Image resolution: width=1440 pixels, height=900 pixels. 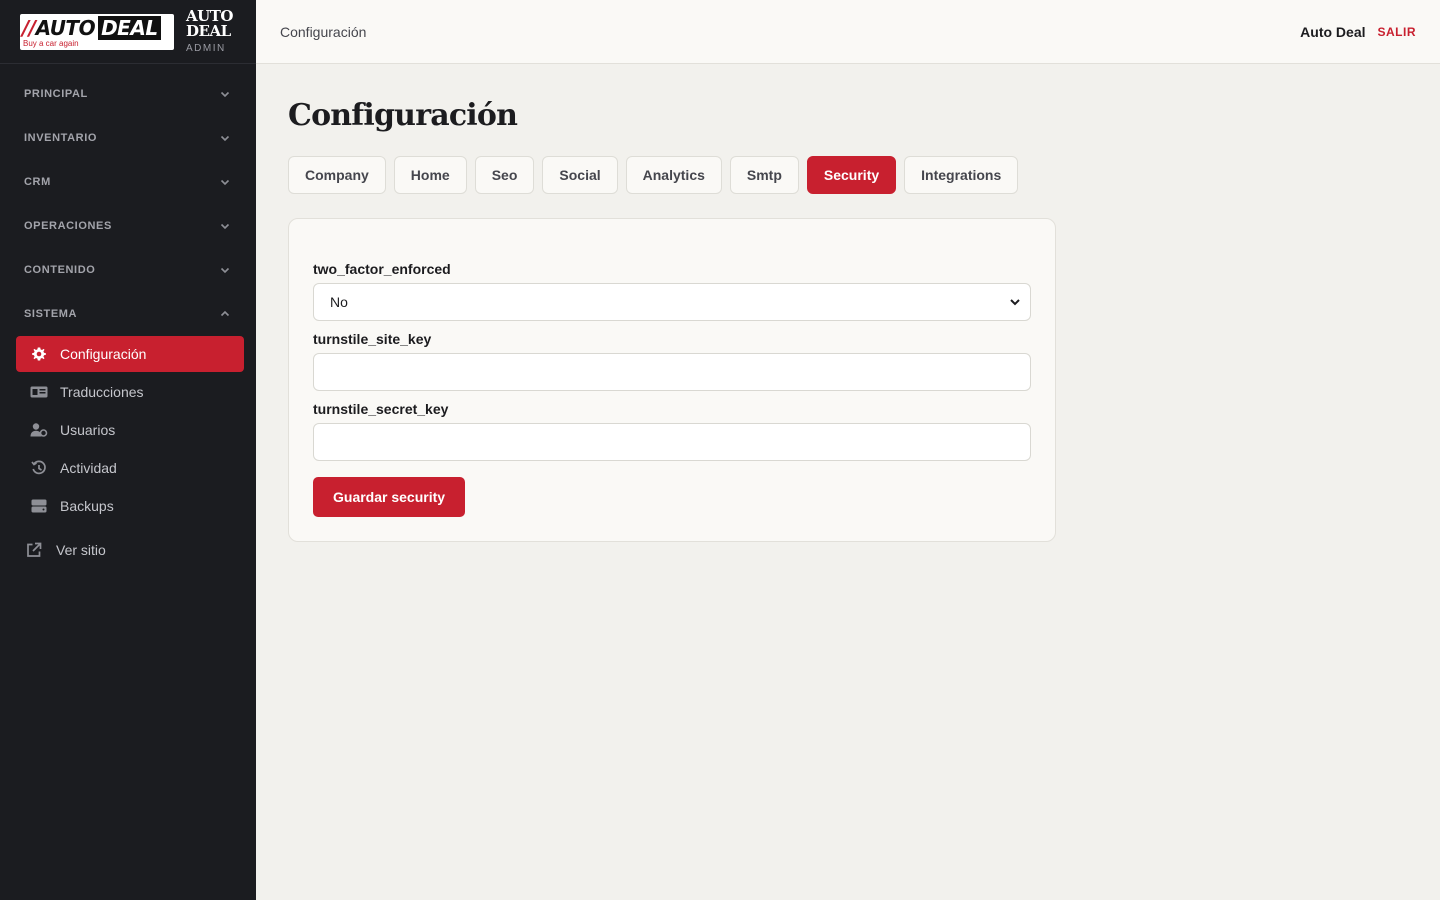 I want to click on nav-section-label: INVENTARIO, so click(x=61, y=138).